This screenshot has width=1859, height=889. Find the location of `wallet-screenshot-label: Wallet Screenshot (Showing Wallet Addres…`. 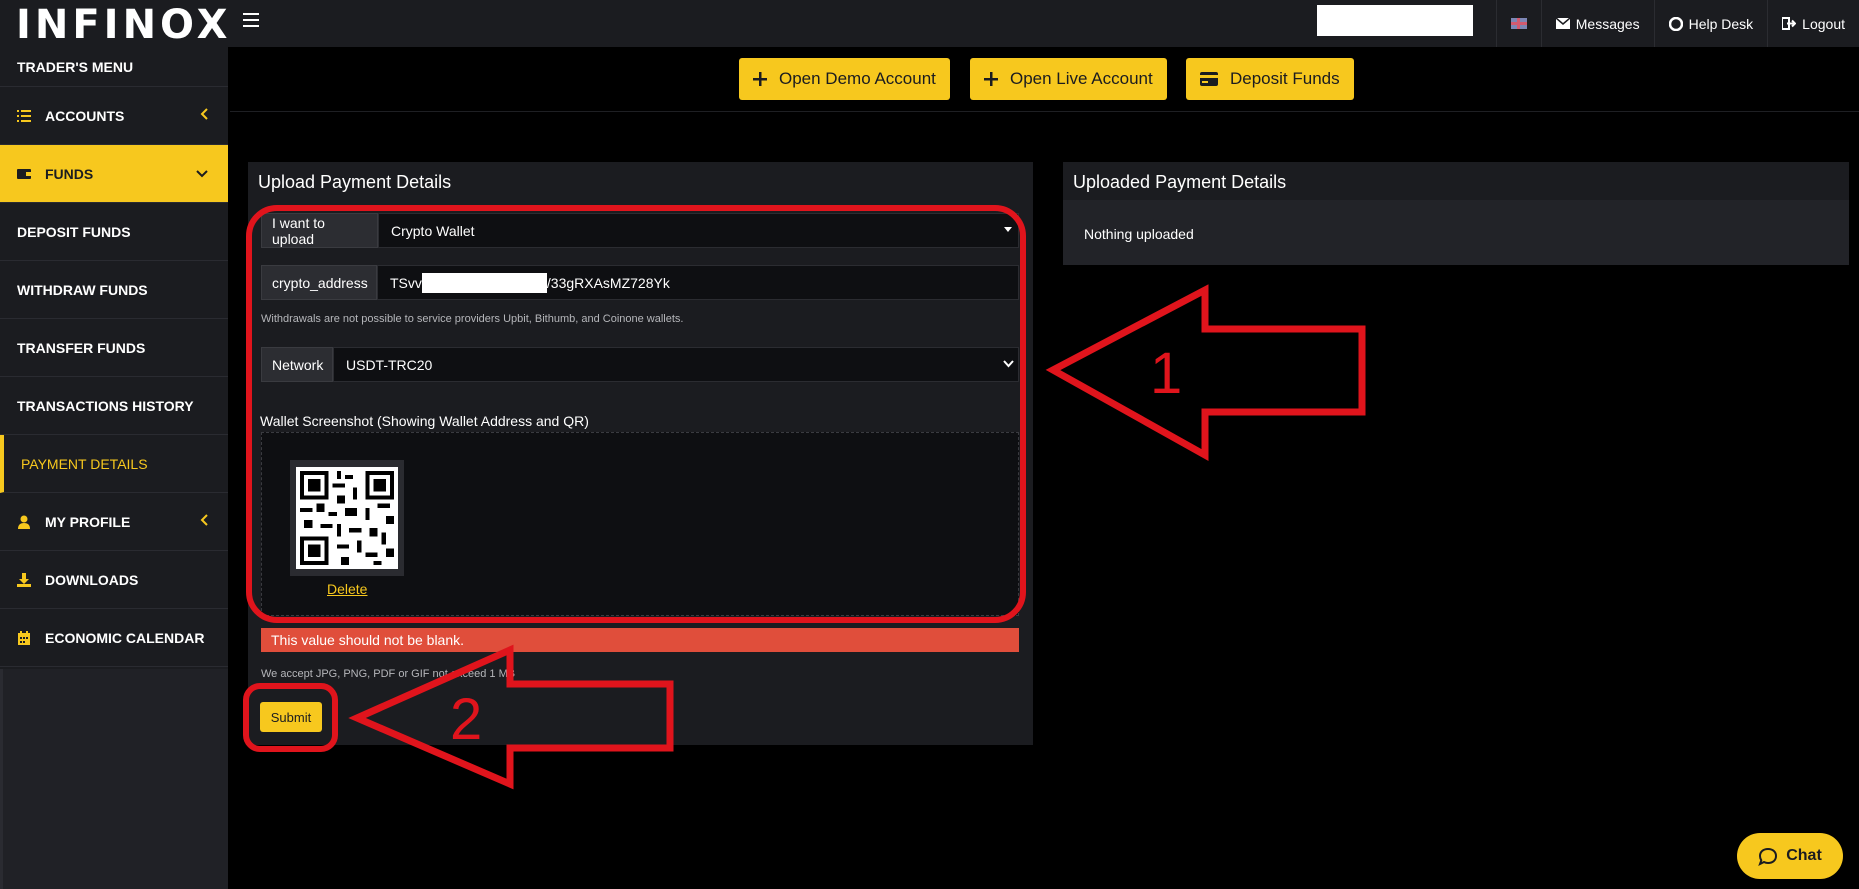

wallet-screenshot-label: Wallet Screenshot (Showing Wallet Addres… is located at coordinates (424, 421).